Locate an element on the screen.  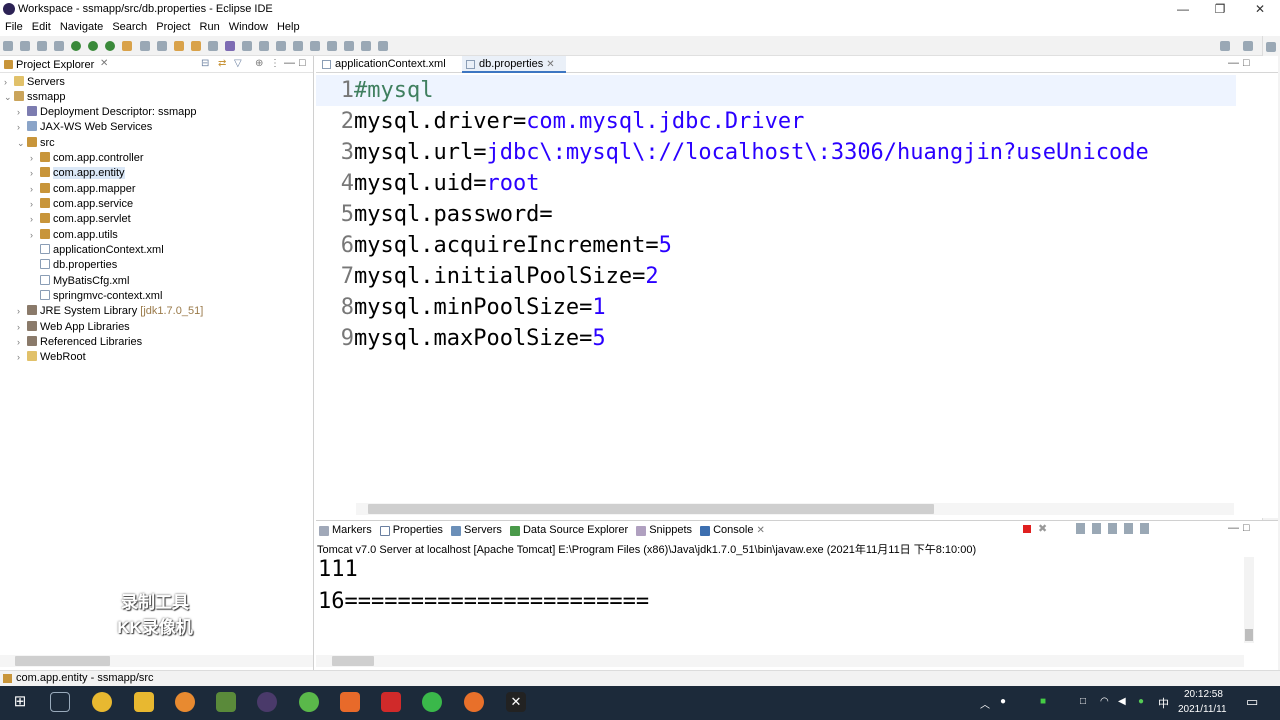
back-icon is located at coordinates (349, 46).